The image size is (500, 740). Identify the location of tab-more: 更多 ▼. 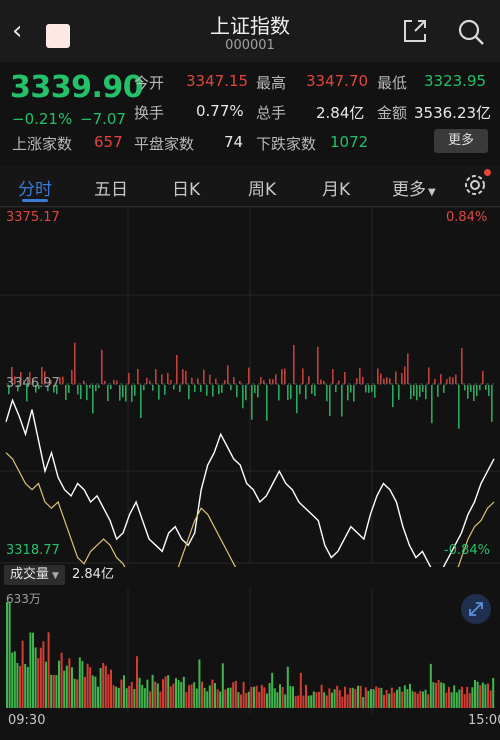
(414, 187).